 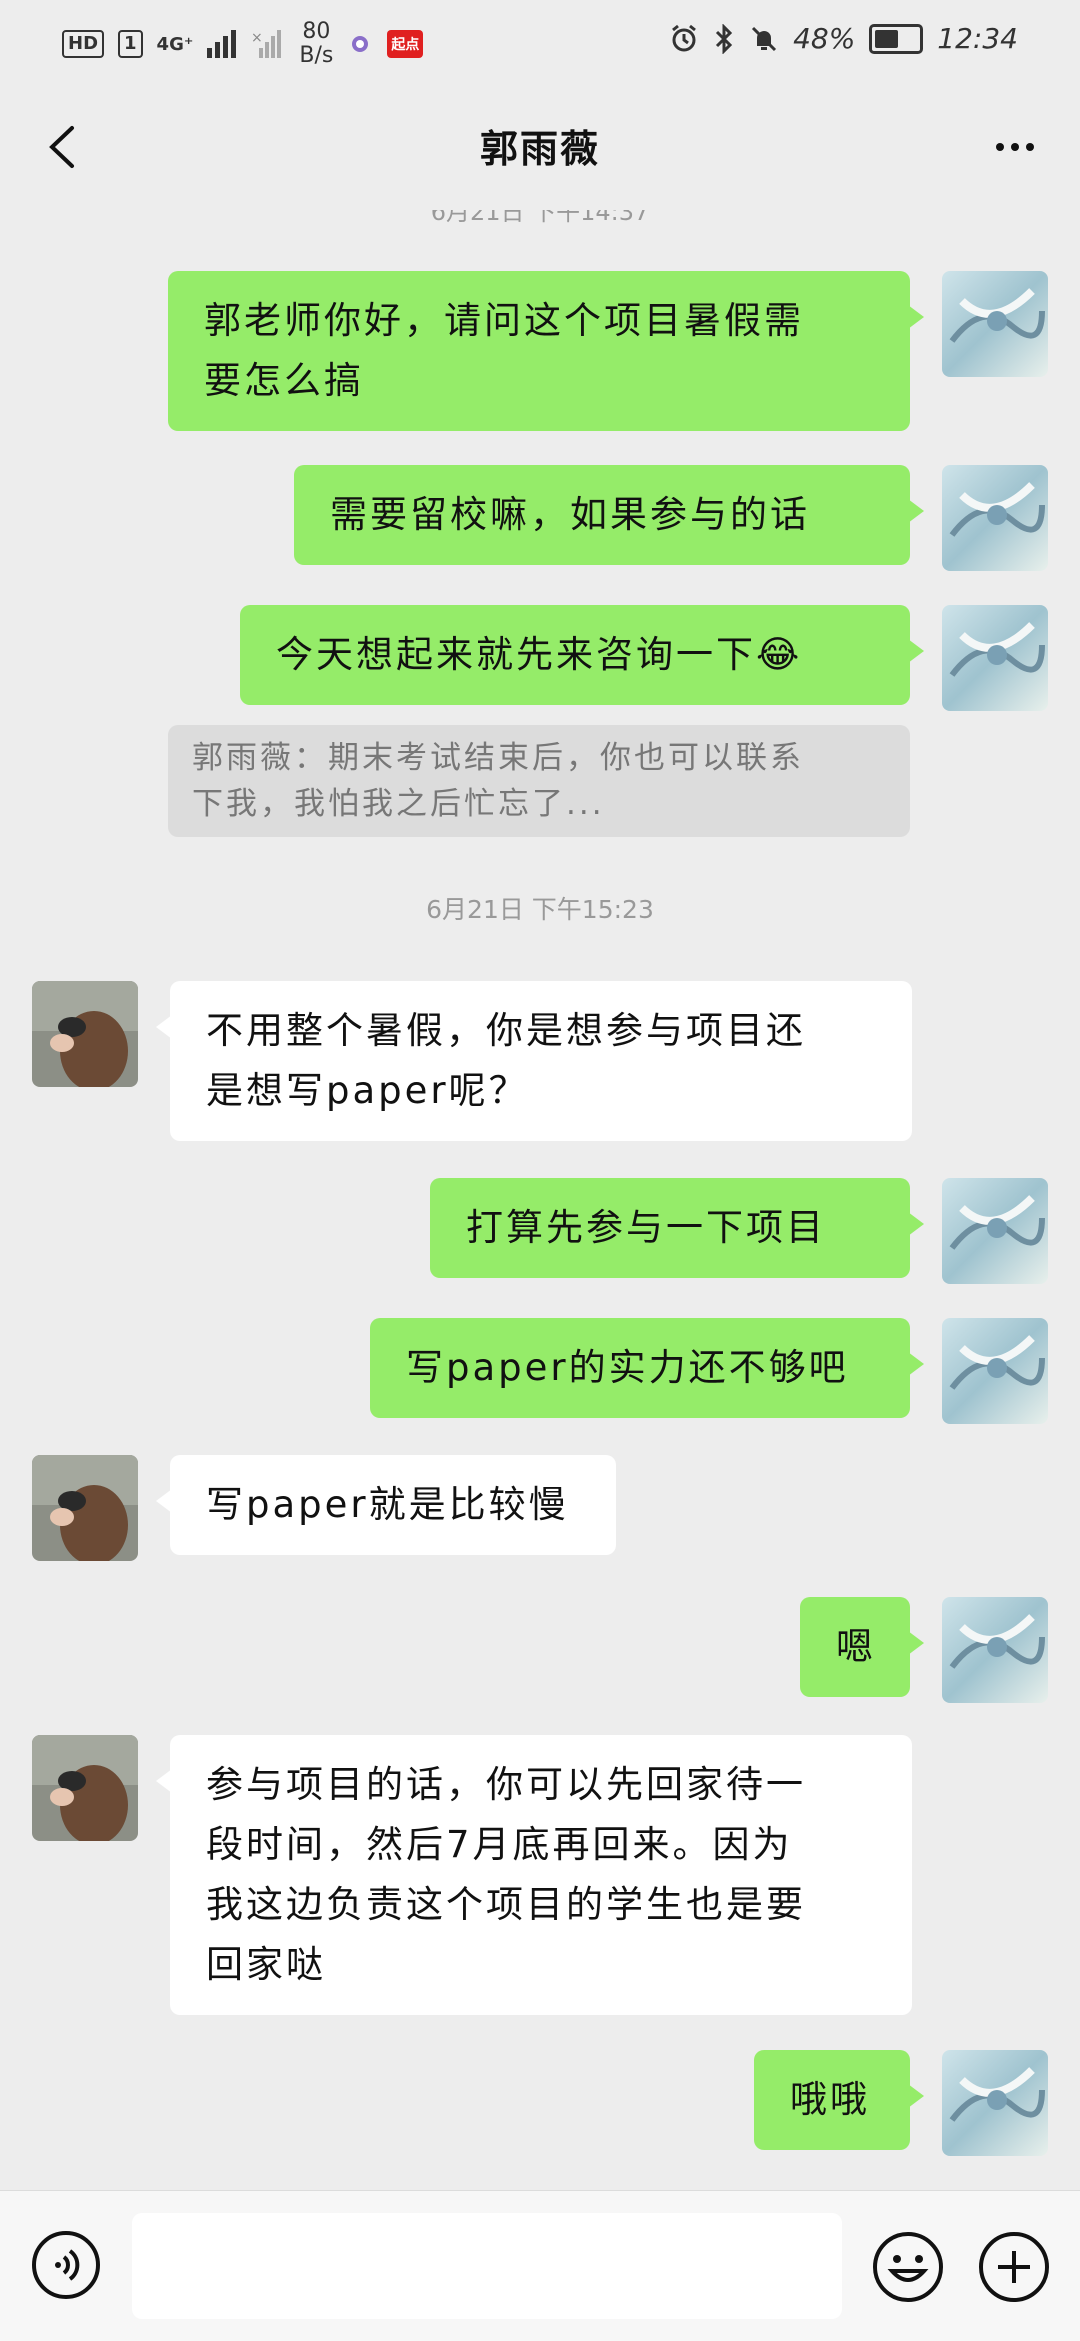 What do you see at coordinates (266, 44) in the screenshot?
I see `signal-empty-icon: ×` at bounding box center [266, 44].